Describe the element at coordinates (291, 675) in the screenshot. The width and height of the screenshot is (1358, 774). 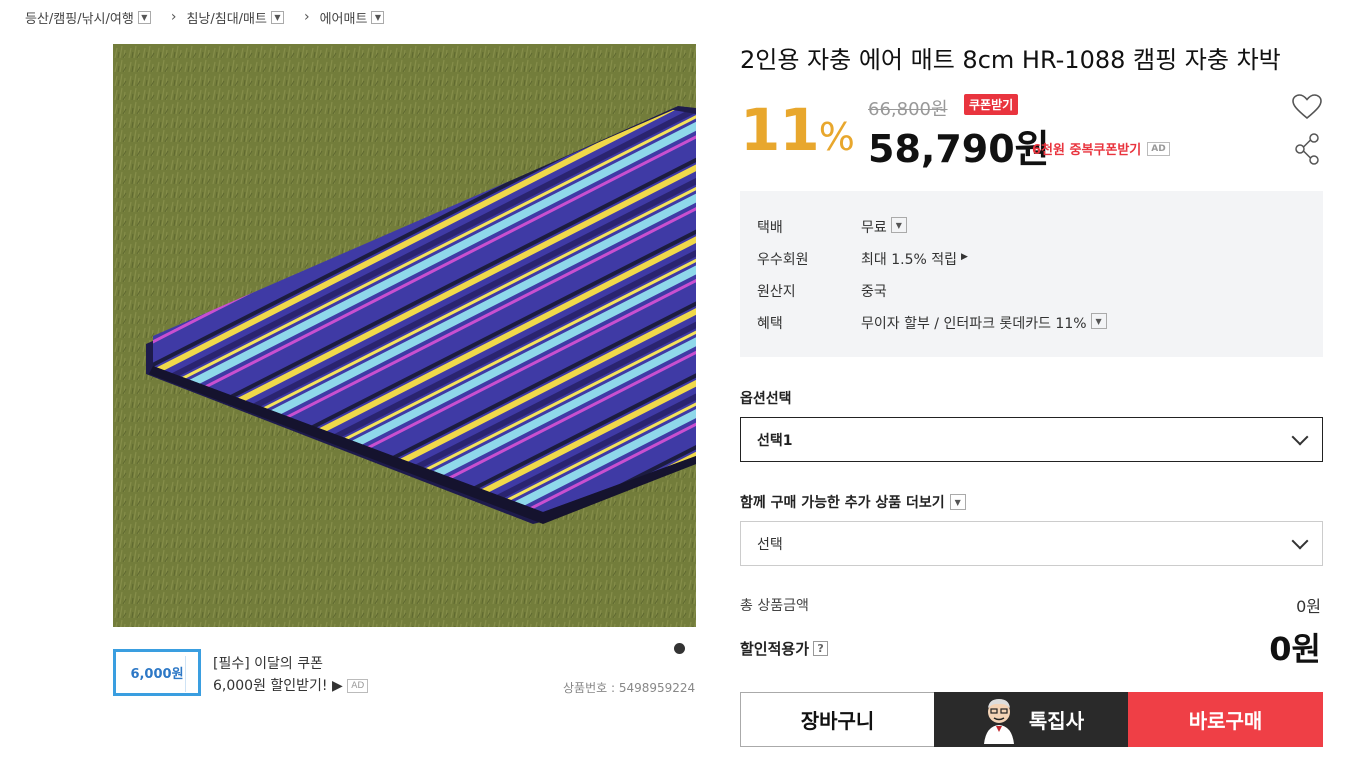
I see `coupon-banner-text: [필수] 이달의 쿠폰 6,000원 할인받기! ▶ AD` at that location.